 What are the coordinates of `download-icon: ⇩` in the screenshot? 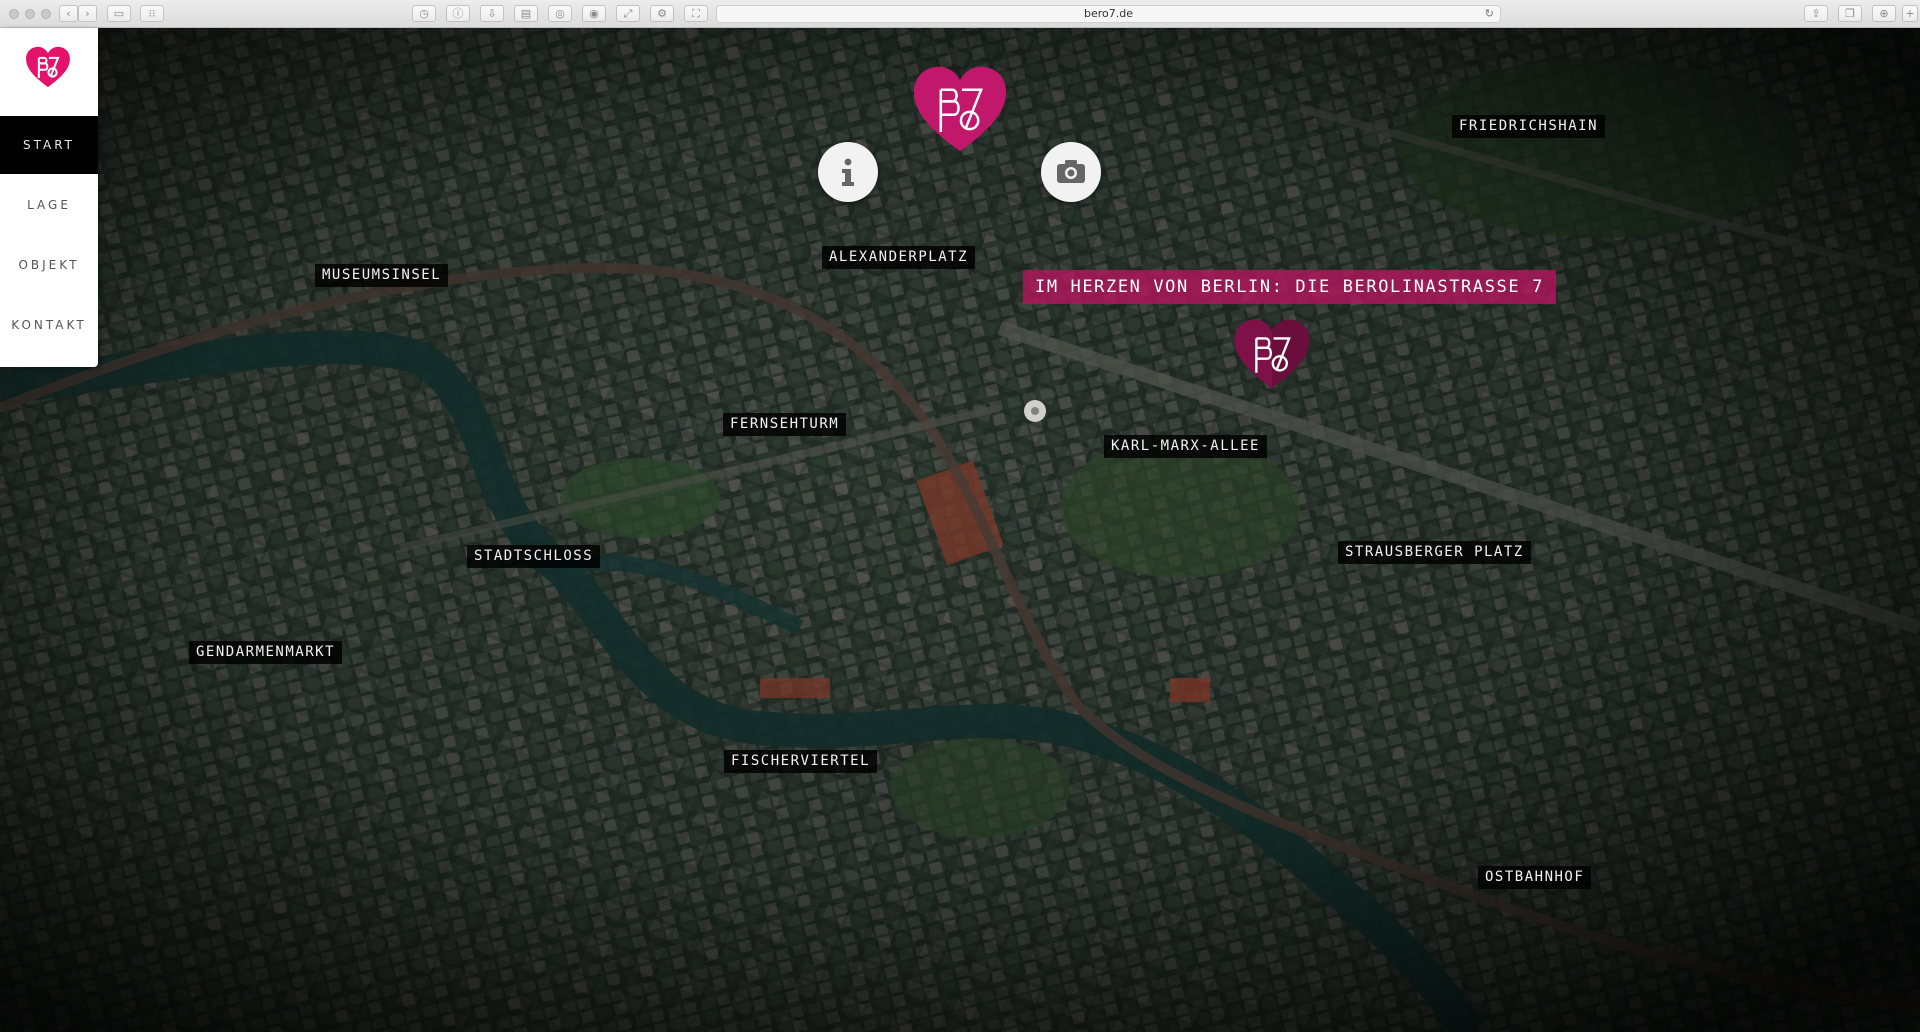 It's located at (492, 13).